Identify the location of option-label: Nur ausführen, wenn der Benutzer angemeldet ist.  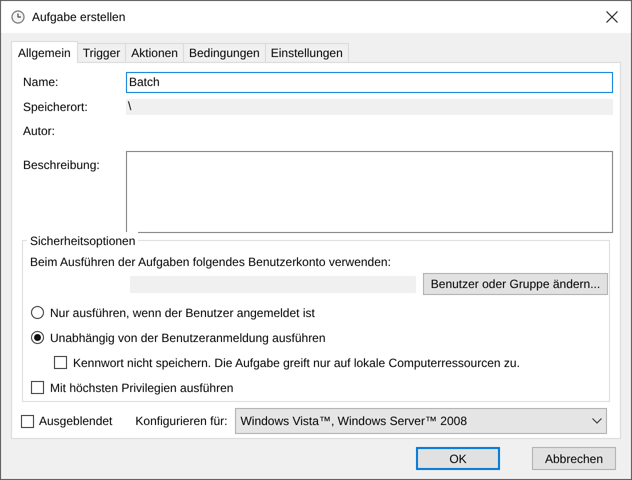
(182, 313).